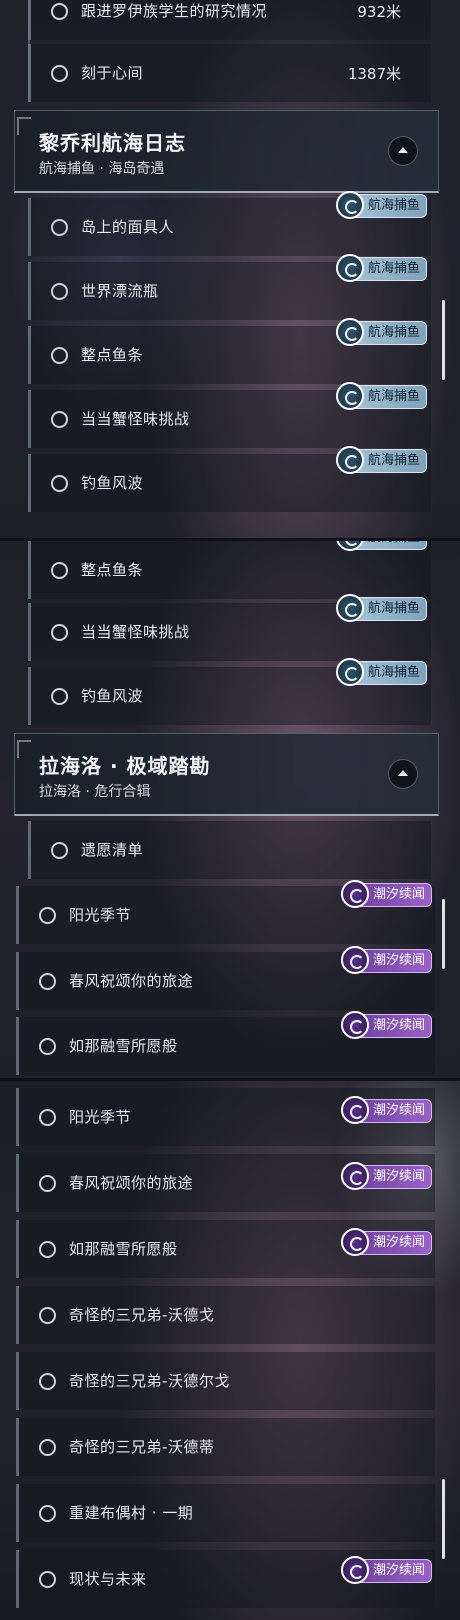  What do you see at coordinates (225, 1447) in the screenshot?
I see `quest-item: 奇怪的三兄弟-沃德蒂` at bounding box center [225, 1447].